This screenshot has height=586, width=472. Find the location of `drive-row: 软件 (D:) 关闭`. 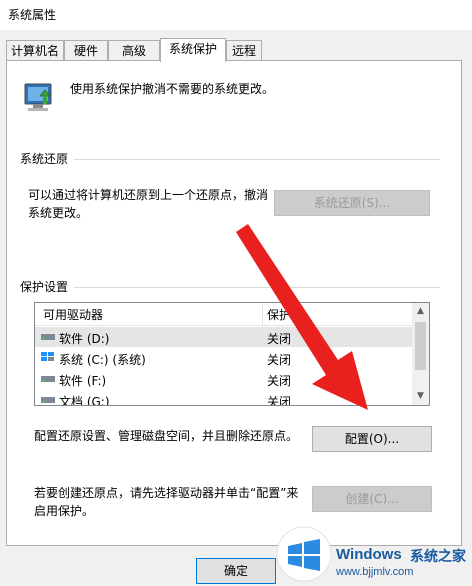

drive-row: 软件 (D:) 关闭 is located at coordinates (224, 337).